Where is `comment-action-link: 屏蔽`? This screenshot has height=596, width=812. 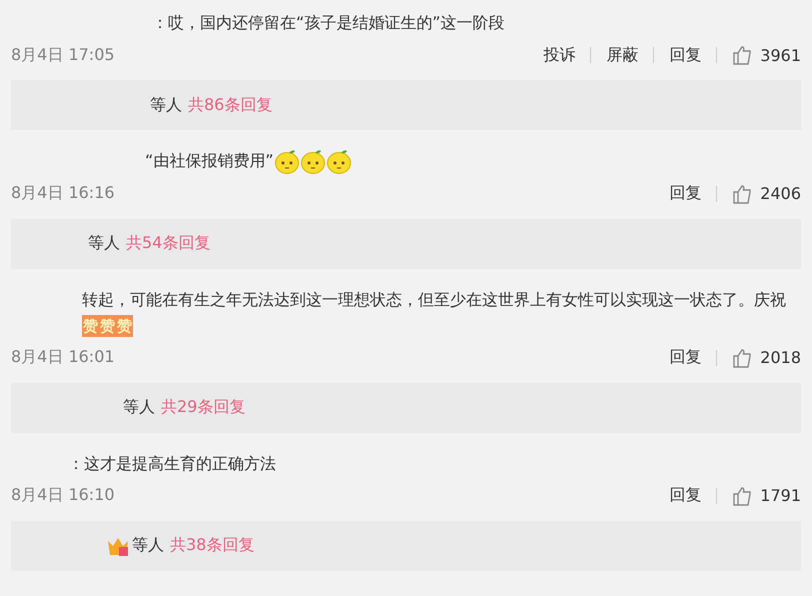 comment-action-link: 屏蔽 is located at coordinates (622, 55).